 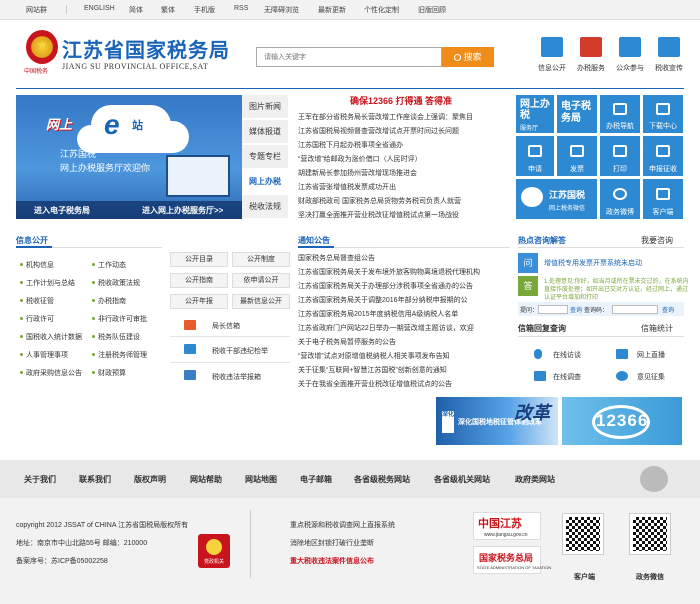 I want to click on topbar-site-group: 网站群, so click(x=36, y=10).